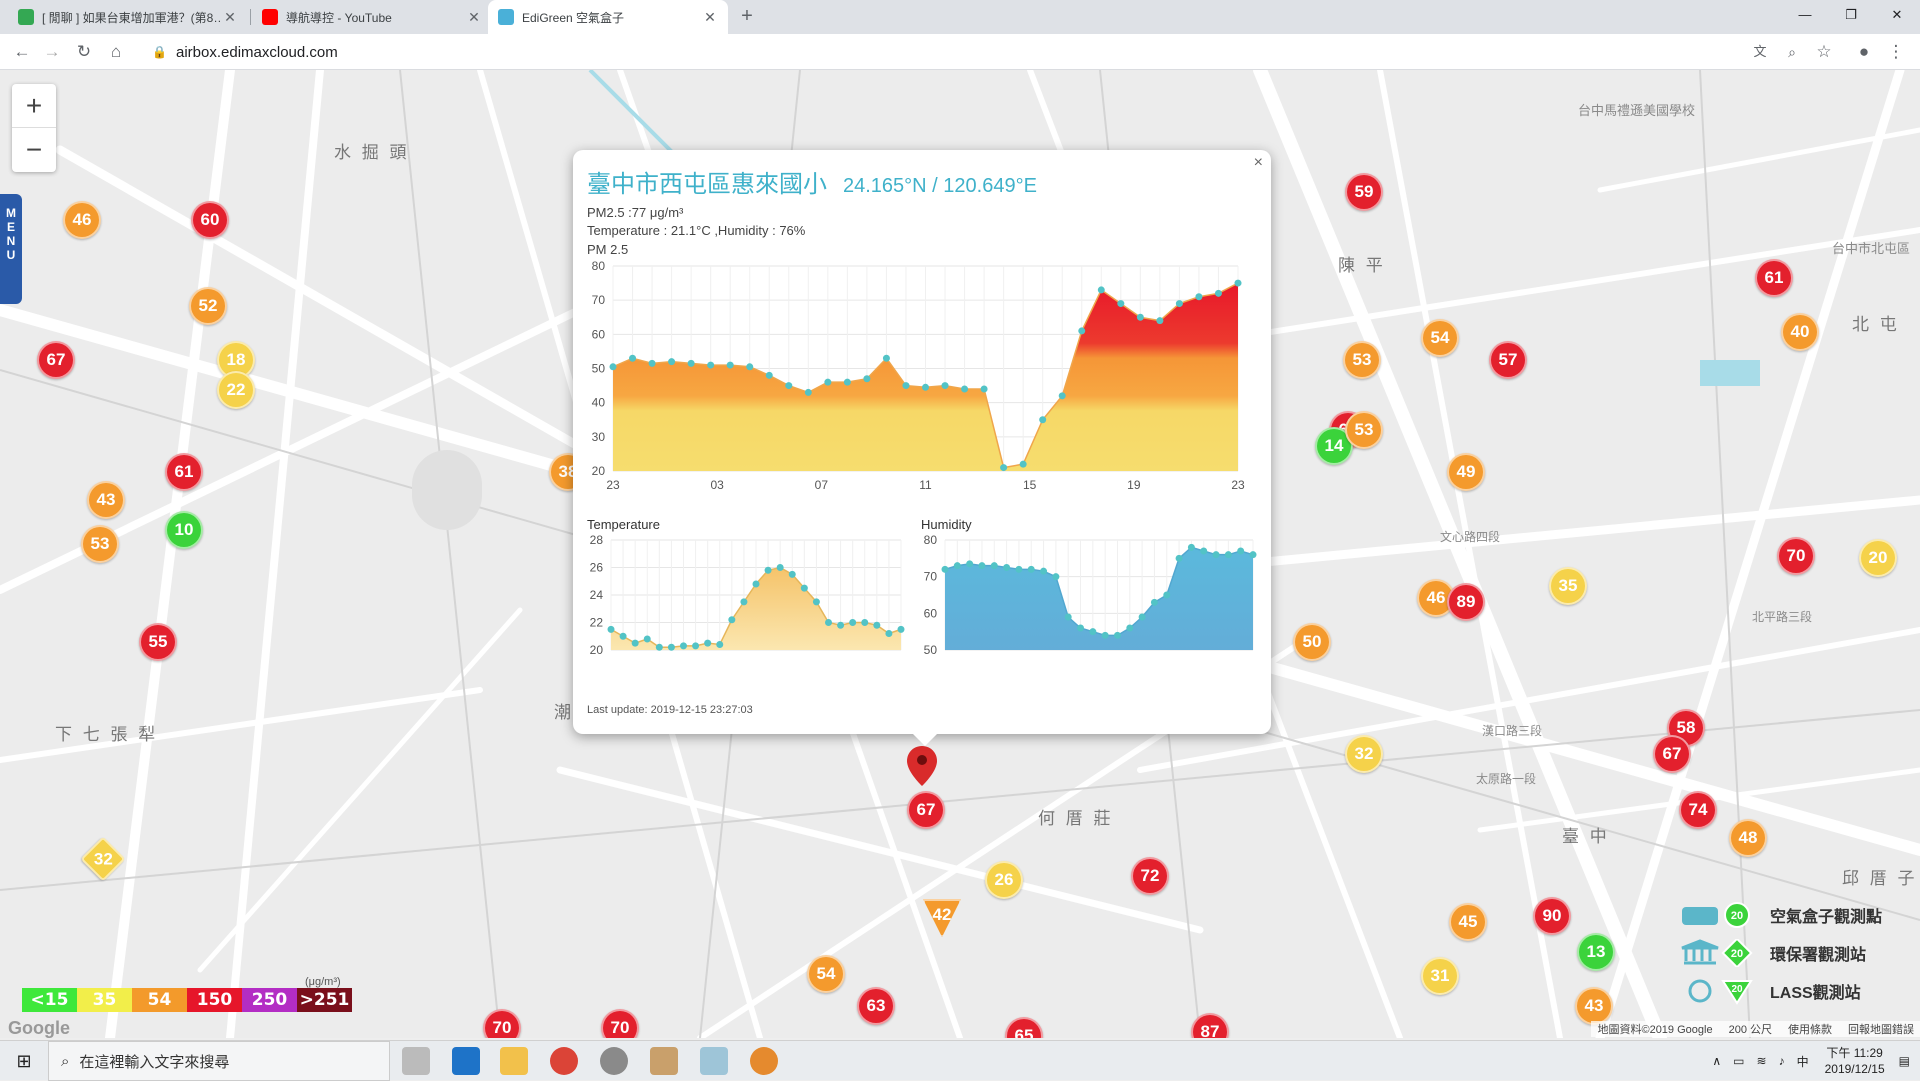 The width and height of the screenshot is (1920, 1081). What do you see at coordinates (52, 52) in the screenshot?
I see `forward-icon: →` at bounding box center [52, 52].